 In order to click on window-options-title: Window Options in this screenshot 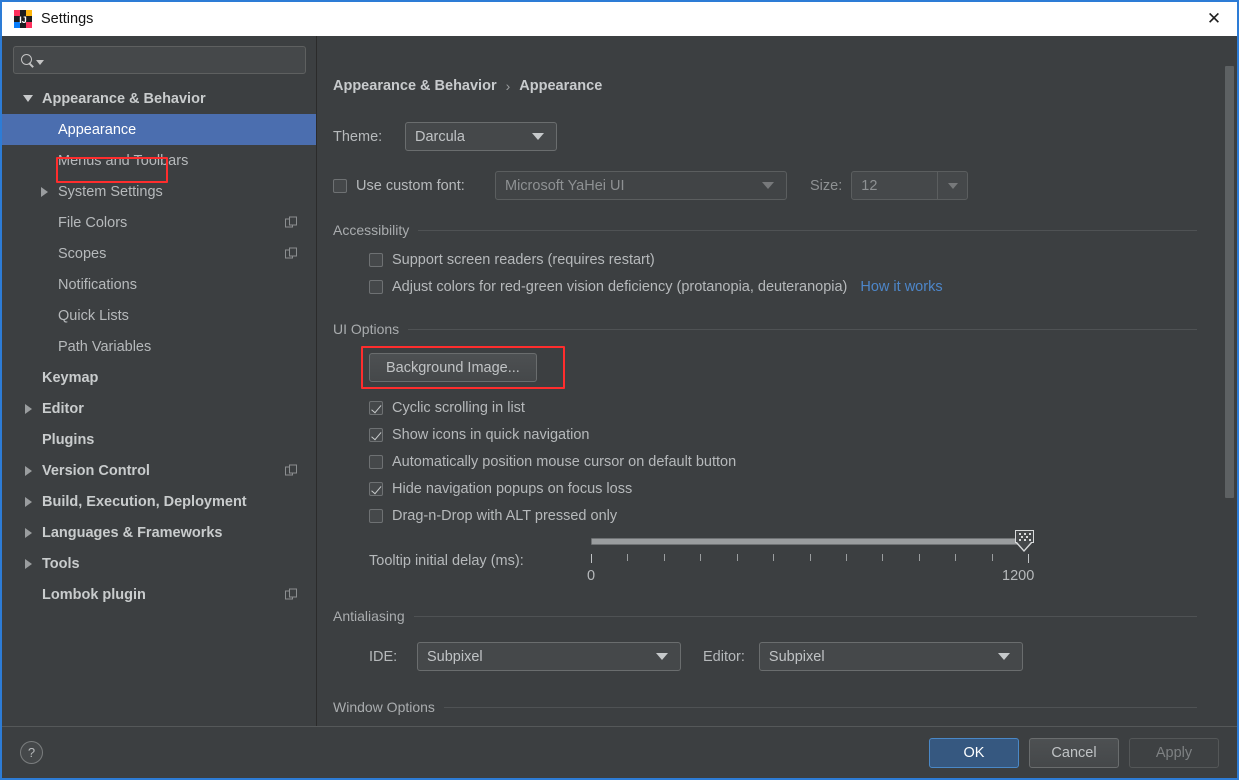, I will do `click(384, 707)`.